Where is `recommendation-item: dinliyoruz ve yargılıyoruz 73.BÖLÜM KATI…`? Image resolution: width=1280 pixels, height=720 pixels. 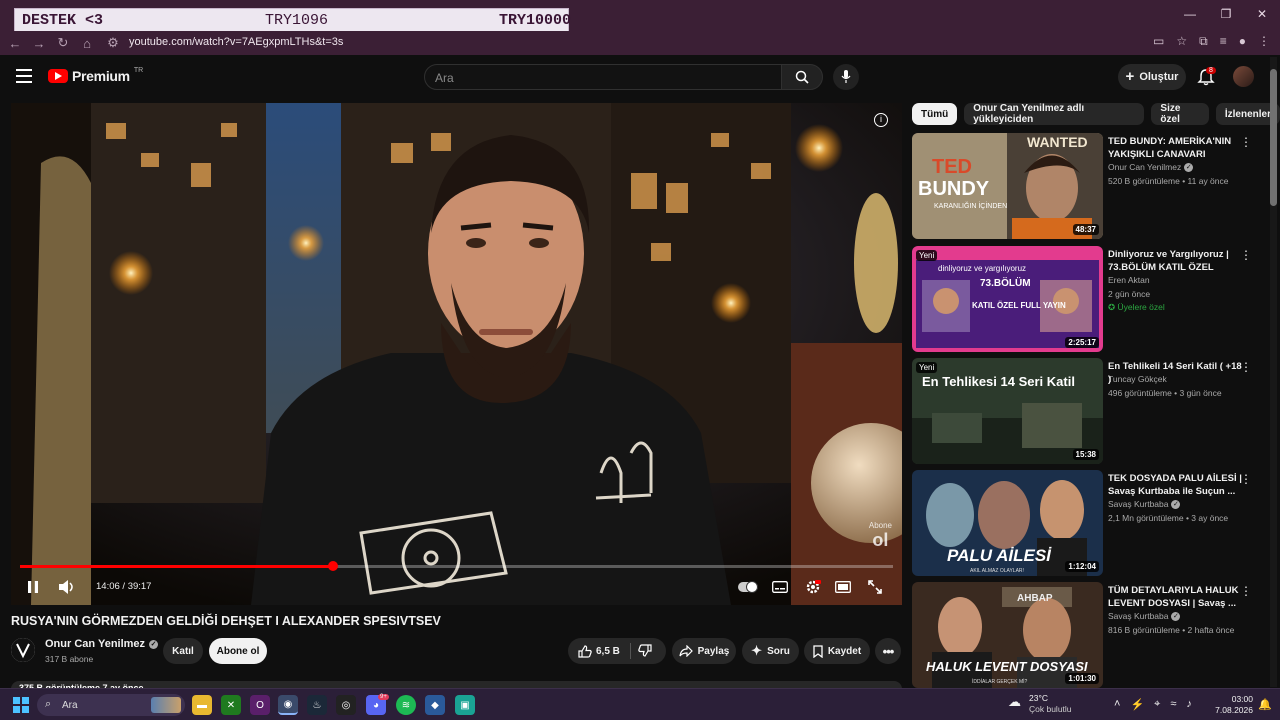 recommendation-item: dinliyoruz ve yargılıyoruz 73.BÖLÜM KATI… is located at coordinates (1087, 299).